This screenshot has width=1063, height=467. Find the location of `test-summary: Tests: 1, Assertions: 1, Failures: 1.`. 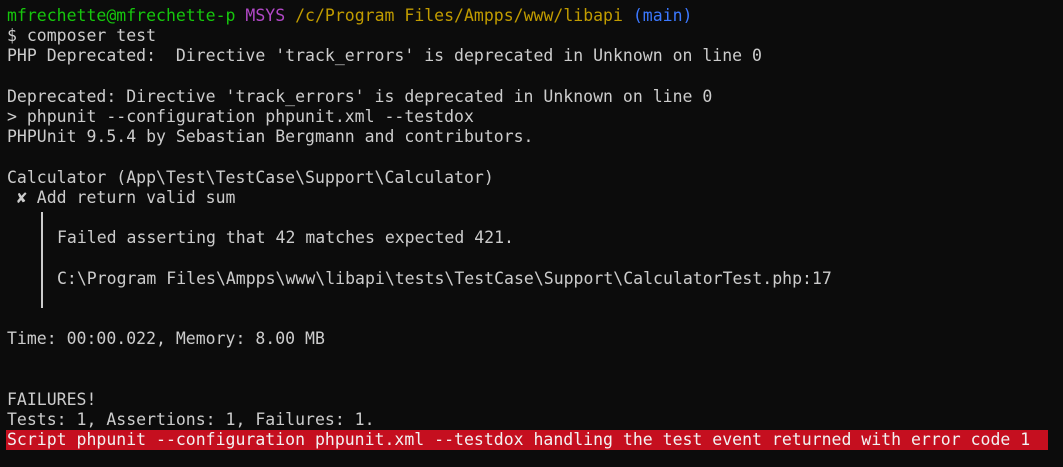

test-summary: Tests: 1, Assertions: 1, Failures: 1. is located at coordinates (191, 419).